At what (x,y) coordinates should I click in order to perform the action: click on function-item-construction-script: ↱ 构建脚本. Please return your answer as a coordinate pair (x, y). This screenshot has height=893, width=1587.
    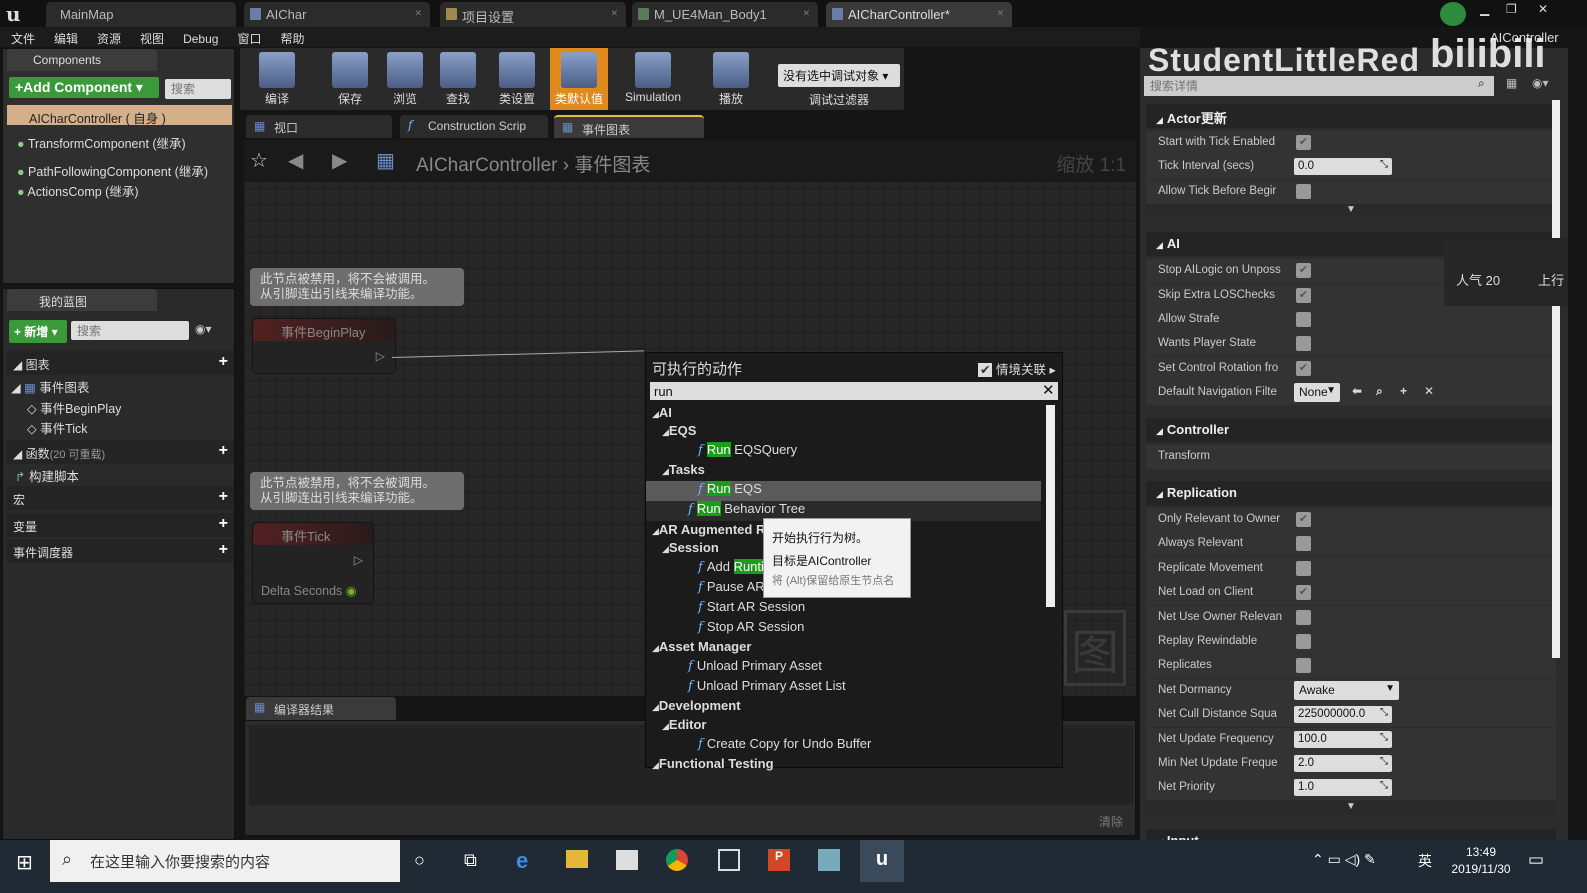
    Looking at the image, I should click on (47, 475).